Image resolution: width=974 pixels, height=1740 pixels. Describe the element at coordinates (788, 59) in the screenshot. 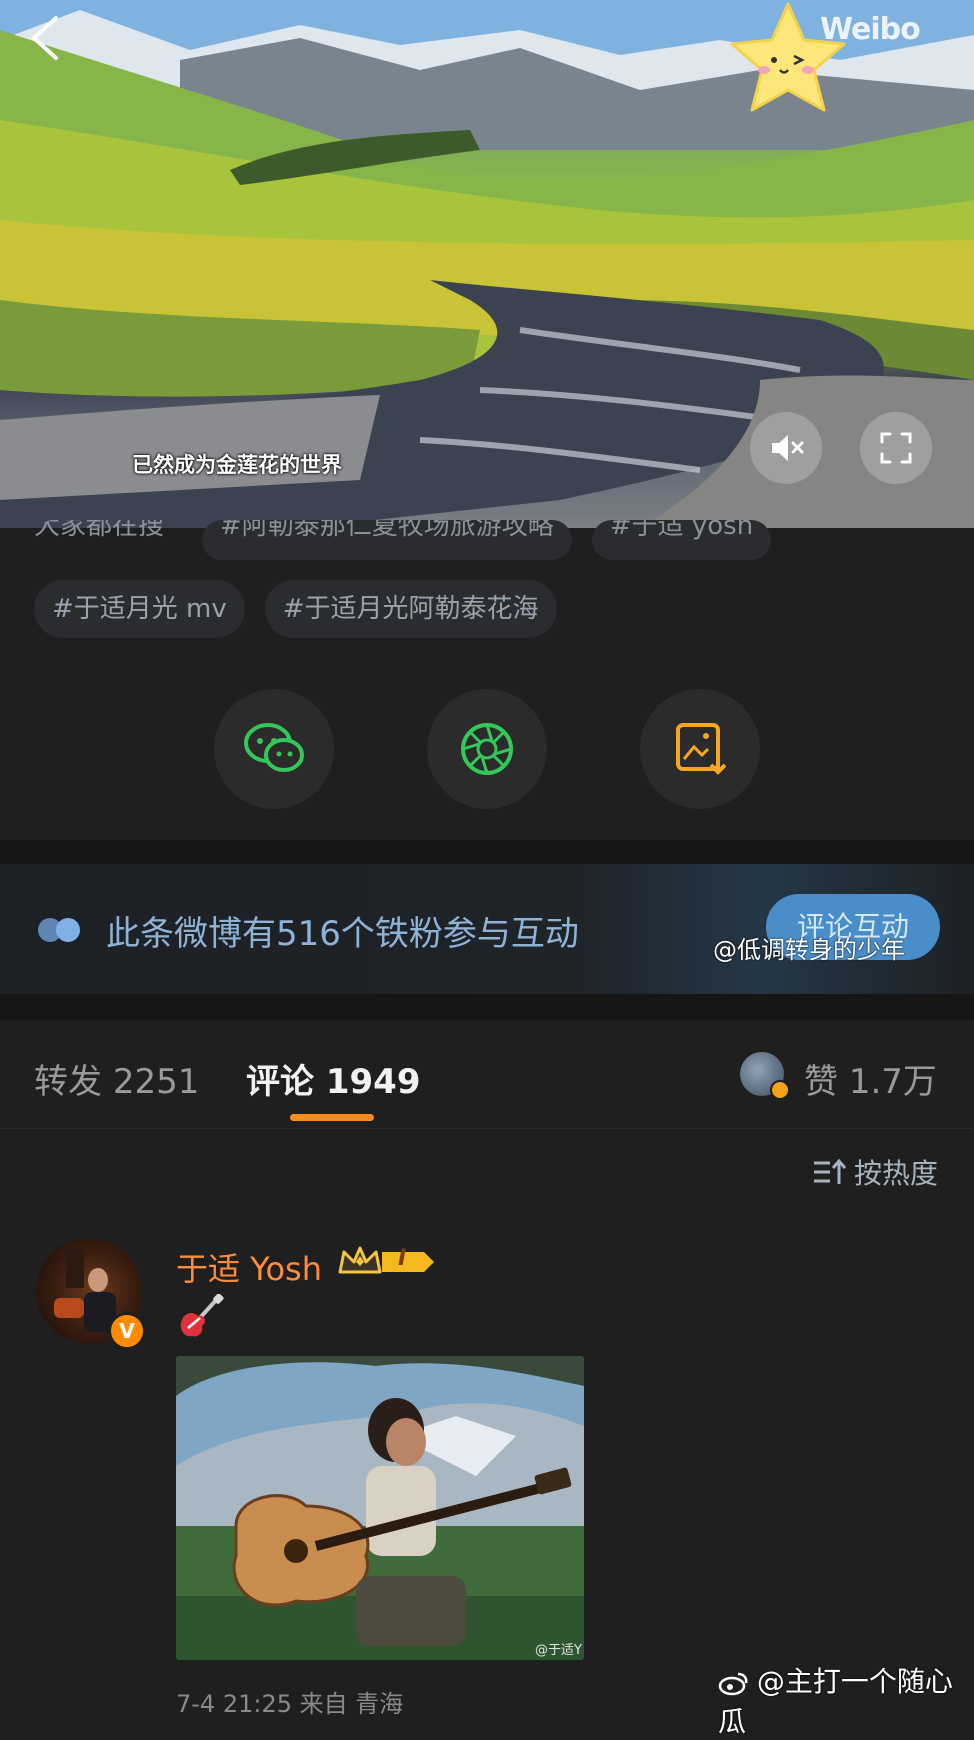

I see `star-sticker-icon` at that location.